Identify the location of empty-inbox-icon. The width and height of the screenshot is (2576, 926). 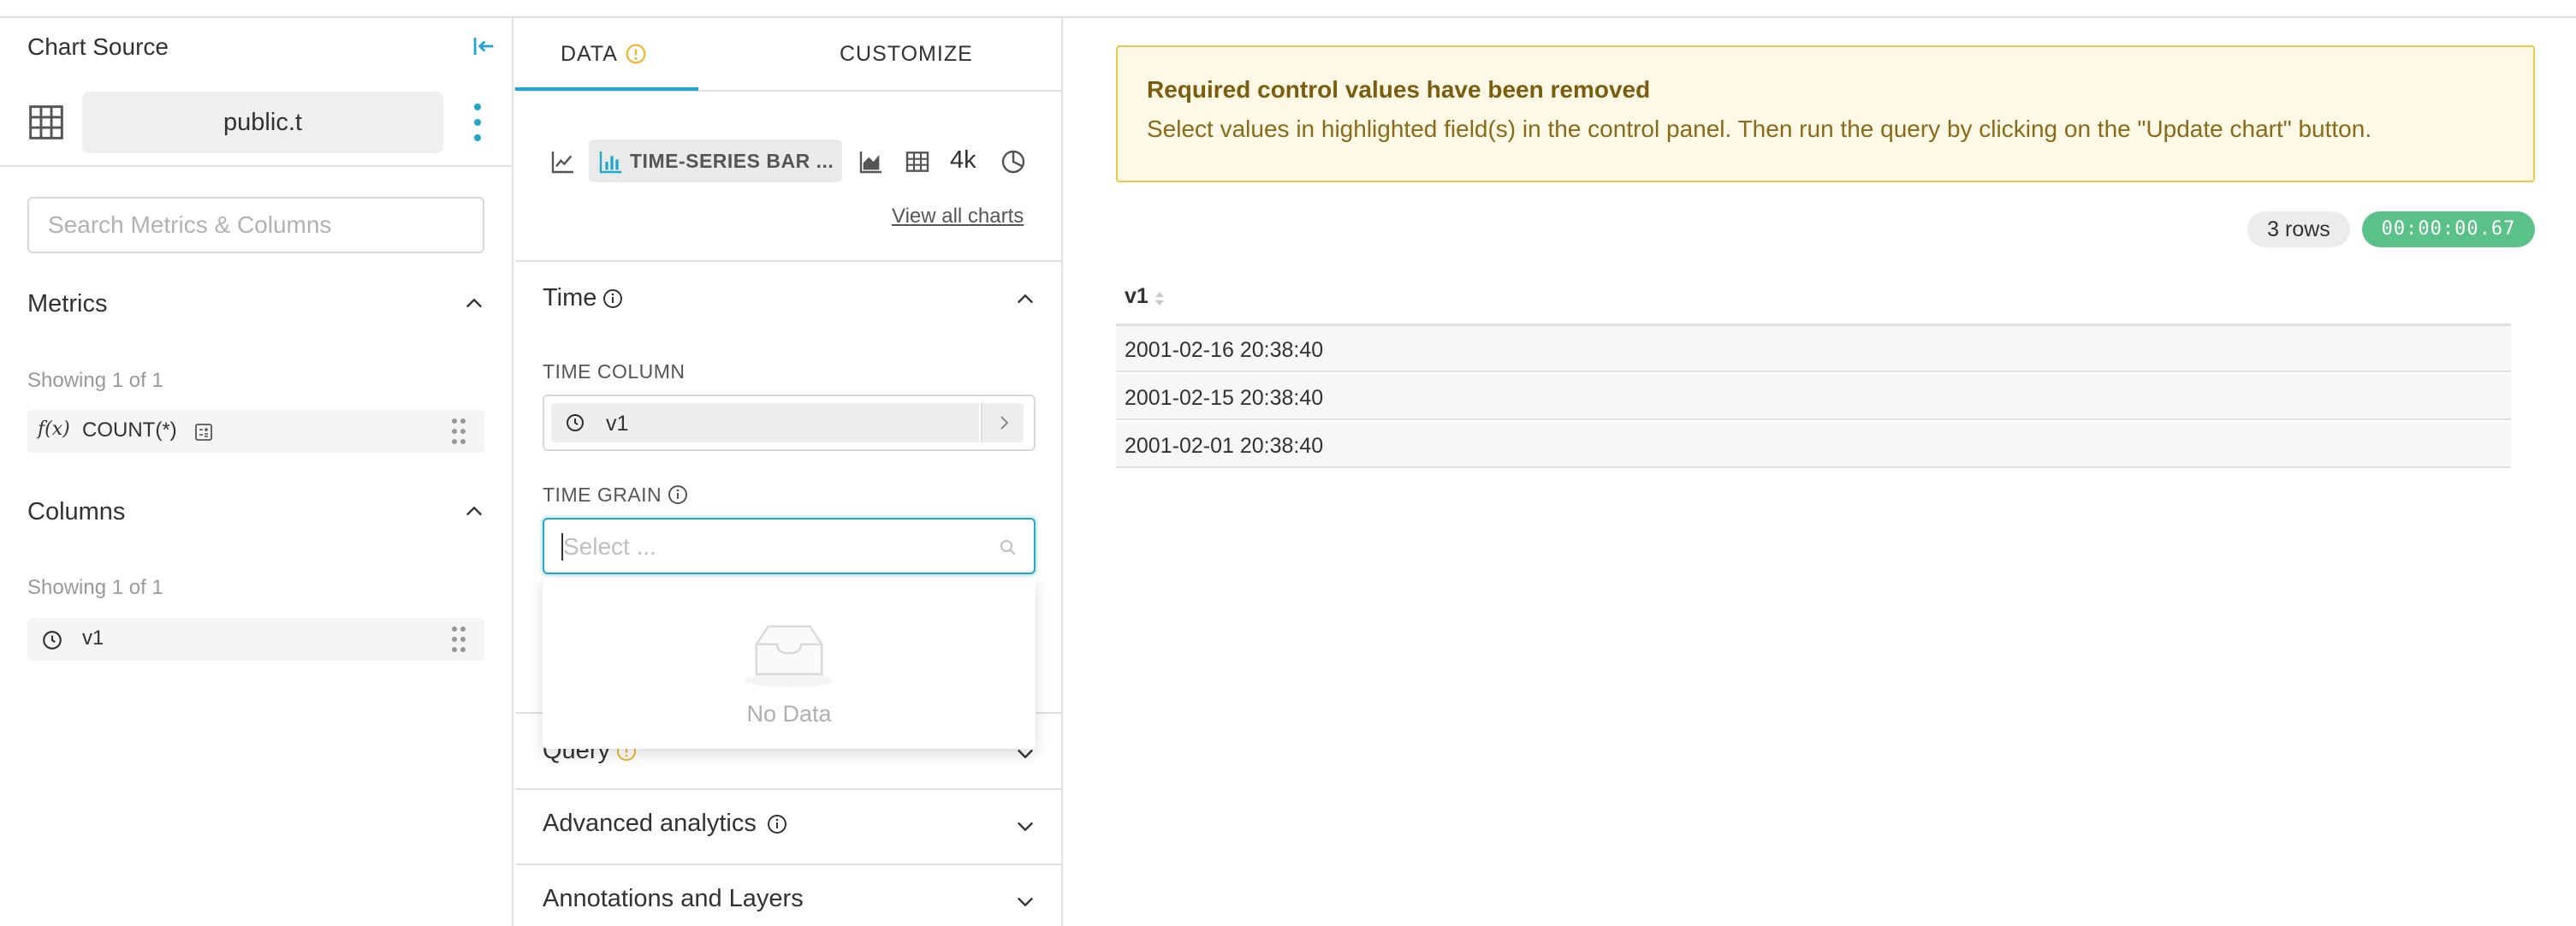
(789, 656).